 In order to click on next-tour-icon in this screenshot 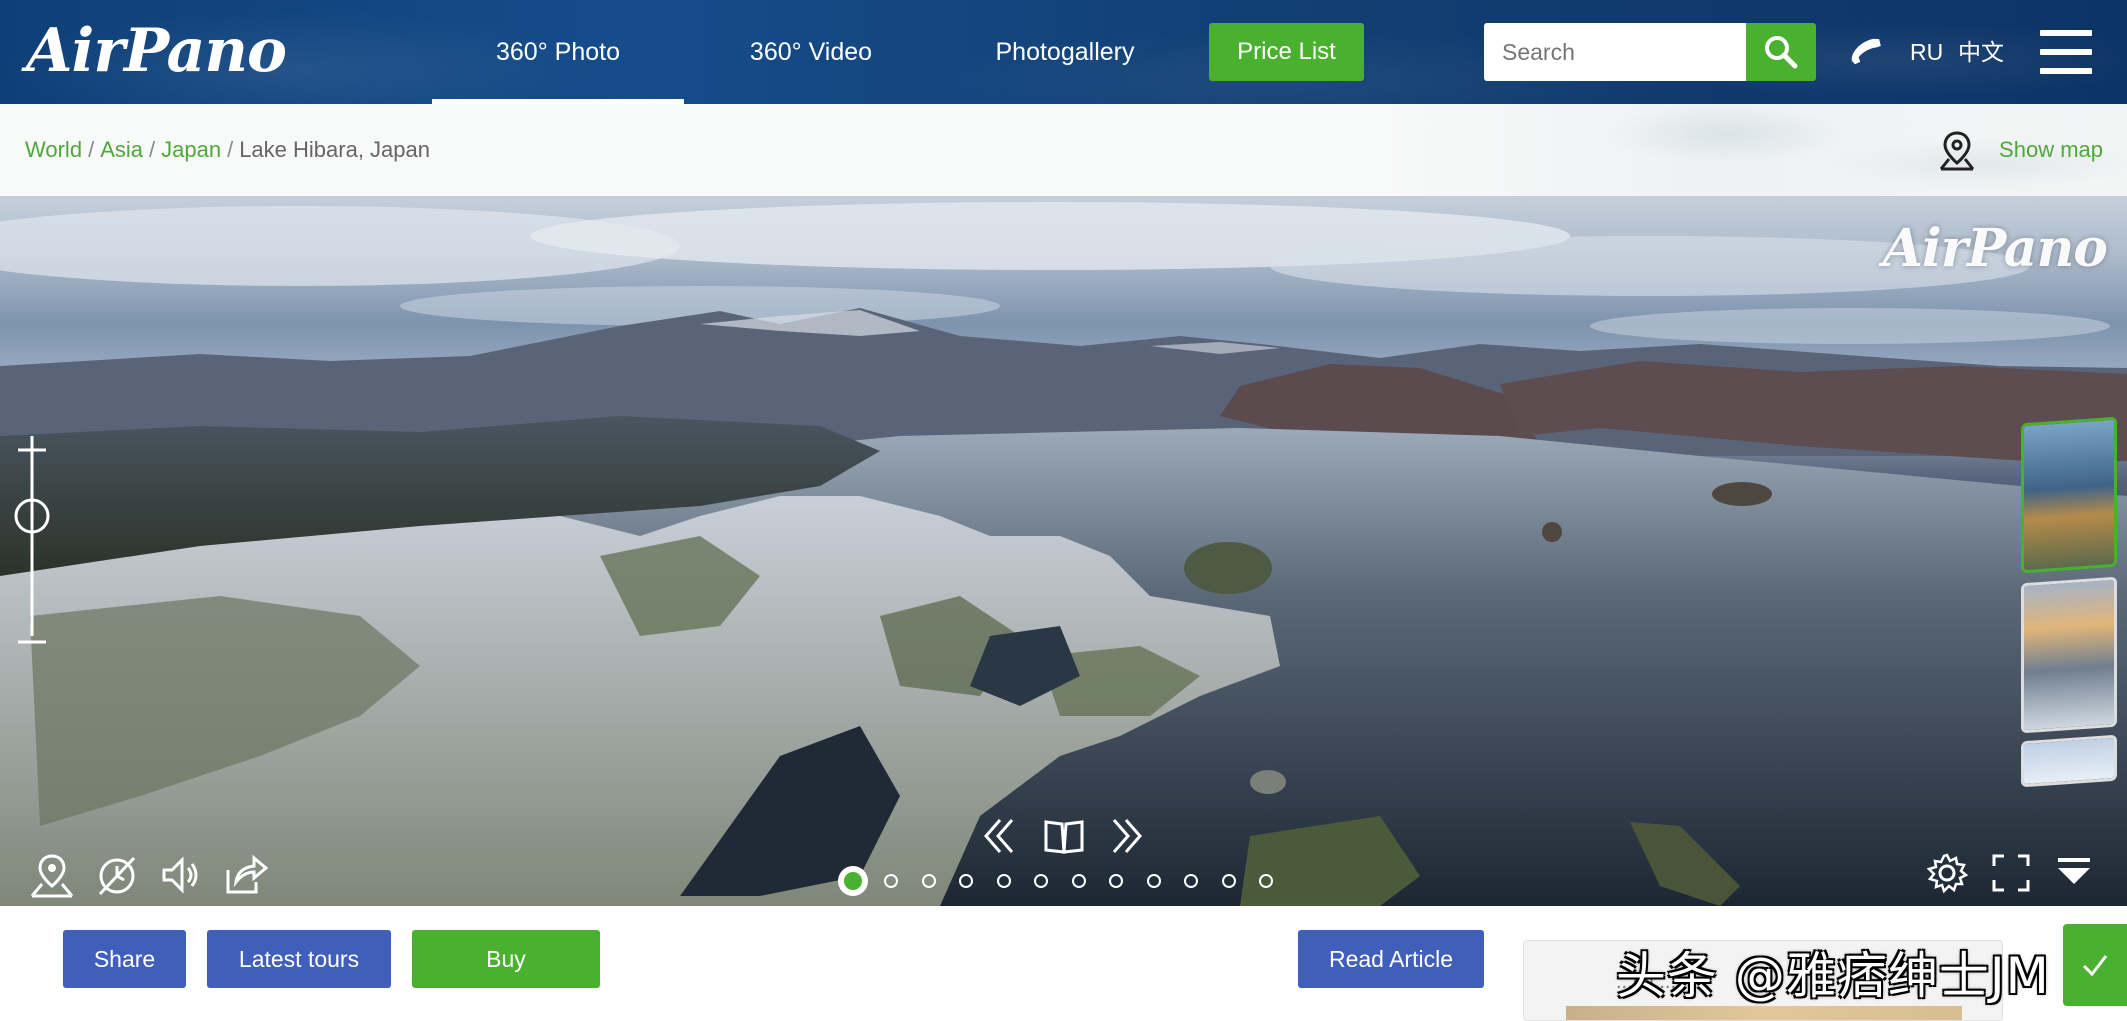, I will do `click(1128, 836)`.